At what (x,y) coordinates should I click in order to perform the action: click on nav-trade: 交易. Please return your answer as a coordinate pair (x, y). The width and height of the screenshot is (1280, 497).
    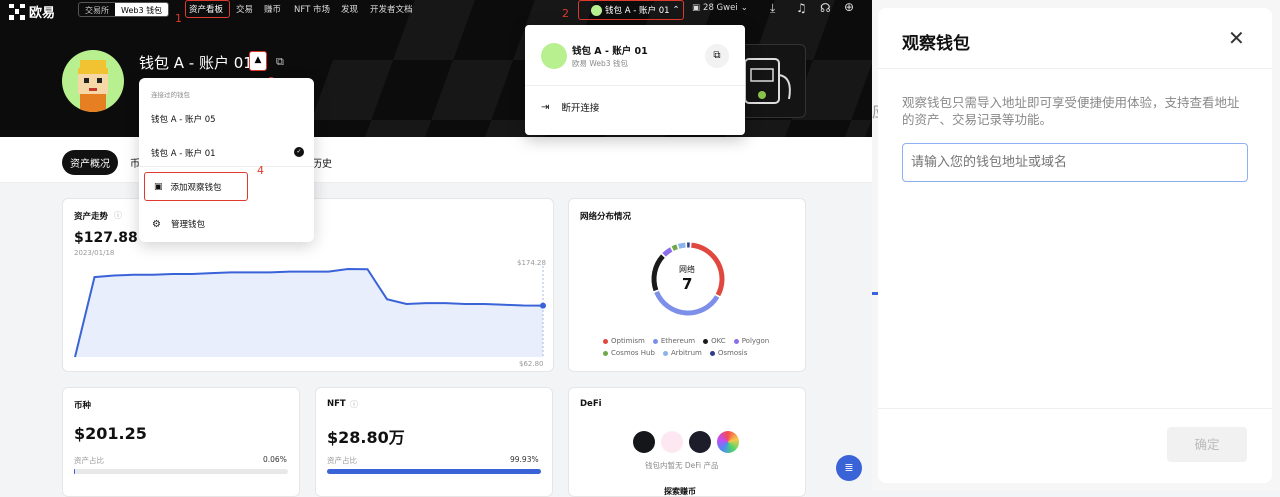
    Looking at the image, I should click on (244, 9).